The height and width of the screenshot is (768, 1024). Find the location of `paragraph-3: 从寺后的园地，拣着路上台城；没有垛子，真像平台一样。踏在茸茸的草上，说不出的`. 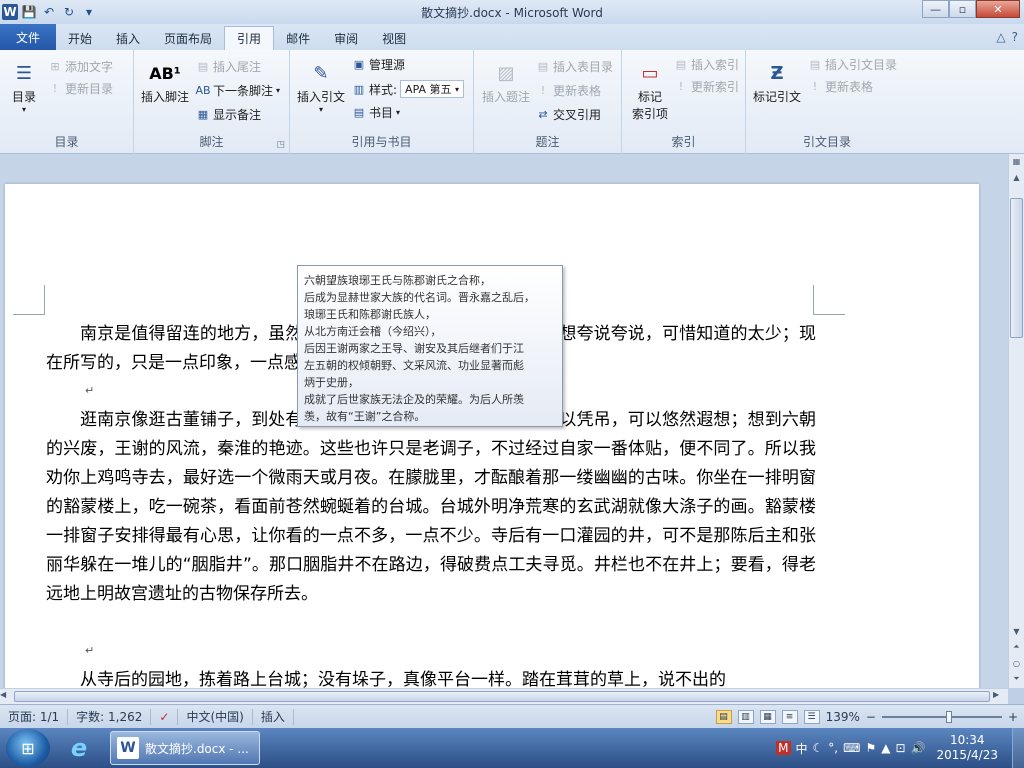

paragraph-3: 从寺后的园地，拣着路上台城；没有垛子，真像平台一样。踏在茸茸的草上，说不出的 is located at coordinates (431, 677).